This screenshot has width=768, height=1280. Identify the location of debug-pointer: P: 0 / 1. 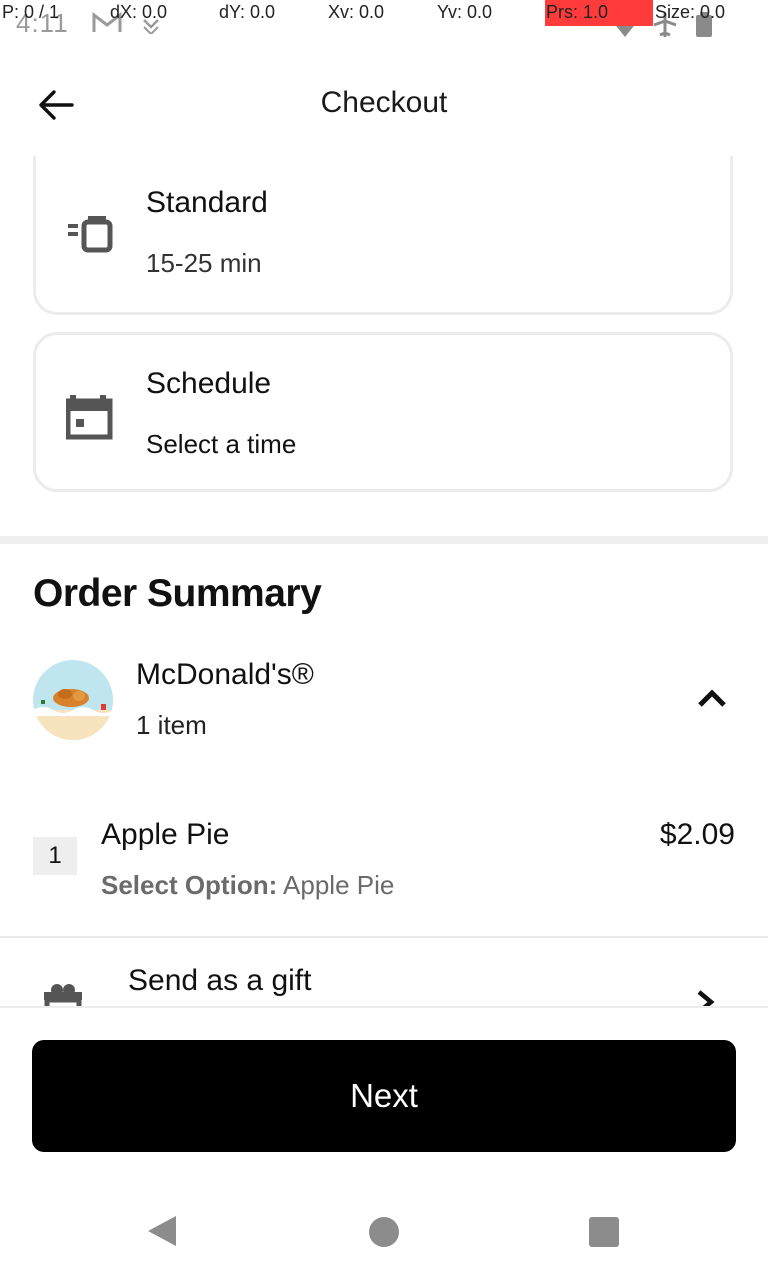
(31, 12).